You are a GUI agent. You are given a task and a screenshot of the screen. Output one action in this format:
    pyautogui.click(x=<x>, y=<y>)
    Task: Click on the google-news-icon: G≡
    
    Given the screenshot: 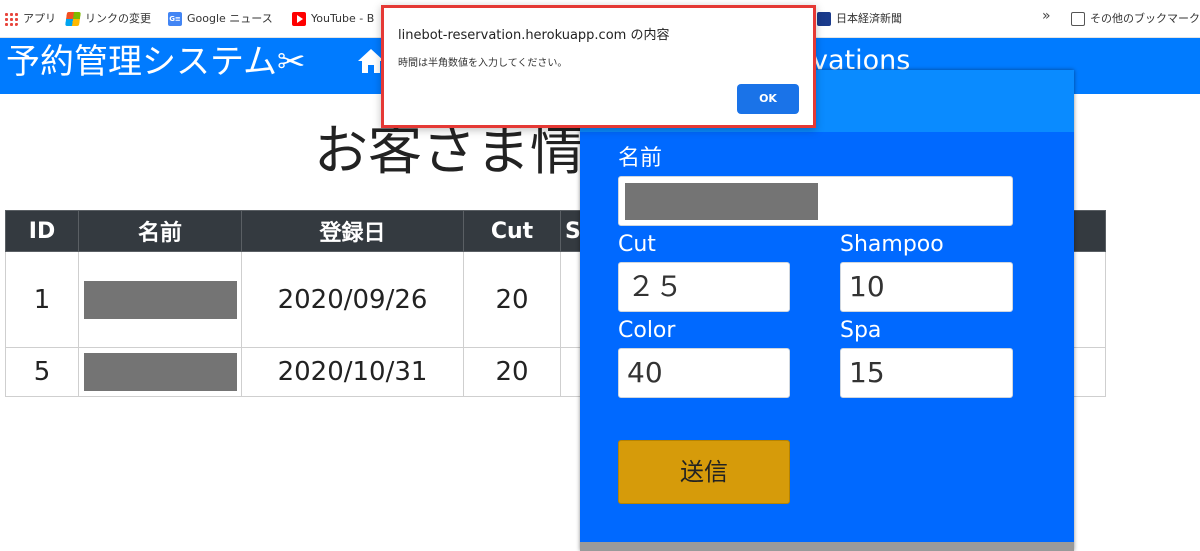 What is the action you would take?
    pyautogui.click(x=175, y=19)
    